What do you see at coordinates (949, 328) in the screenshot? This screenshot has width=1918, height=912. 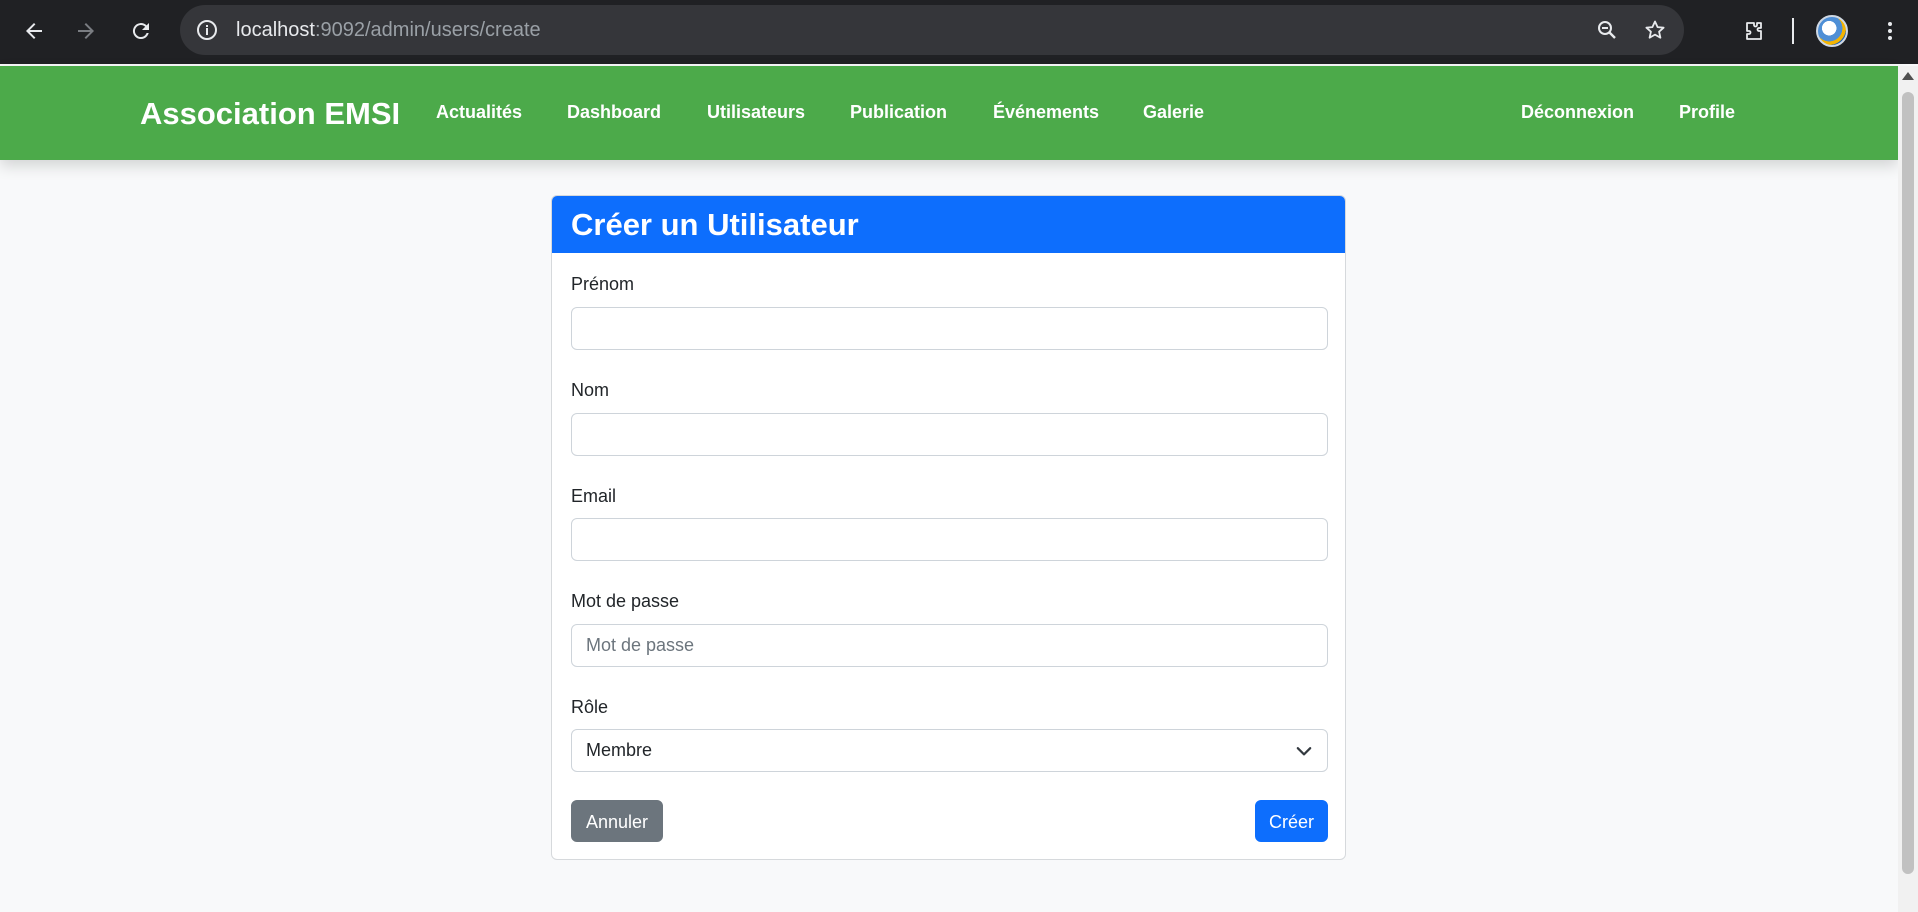 I see `first-name-input` at bounding box center [949, 328].